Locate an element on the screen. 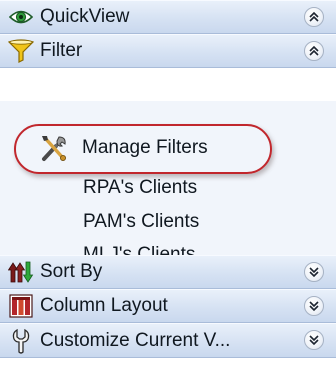 This screenshot has width=336, height=366. section-label-sort-by: Sort By is located at coordinates (71, 271).